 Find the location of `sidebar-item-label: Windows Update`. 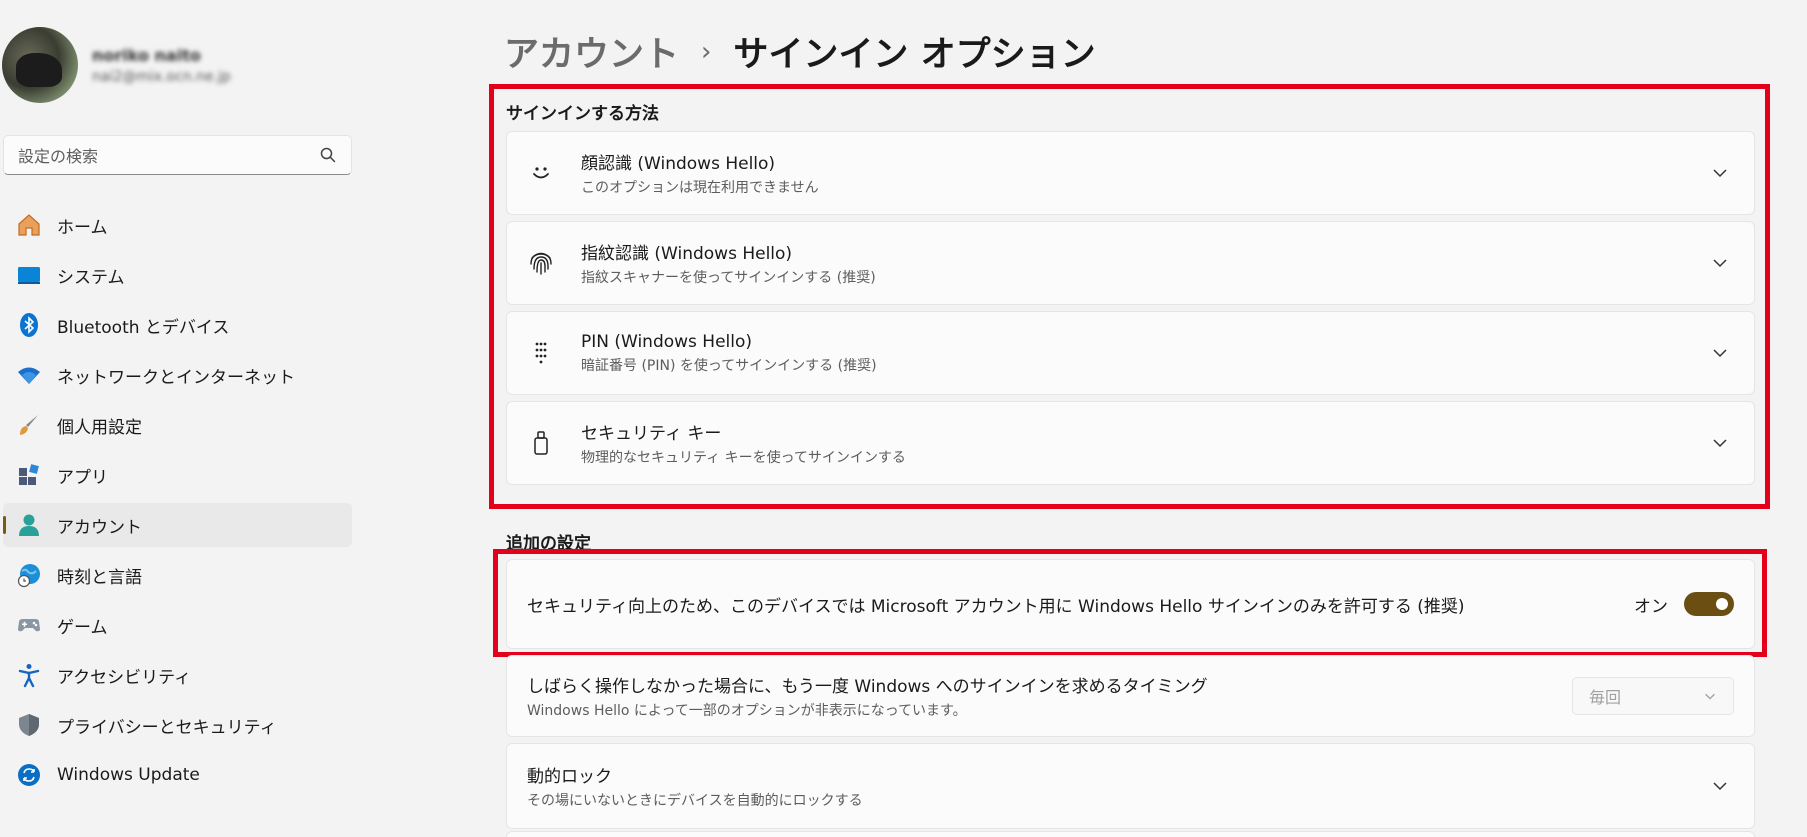

sidebar-item-label: Windows Update is located at coordinates (128, 775).